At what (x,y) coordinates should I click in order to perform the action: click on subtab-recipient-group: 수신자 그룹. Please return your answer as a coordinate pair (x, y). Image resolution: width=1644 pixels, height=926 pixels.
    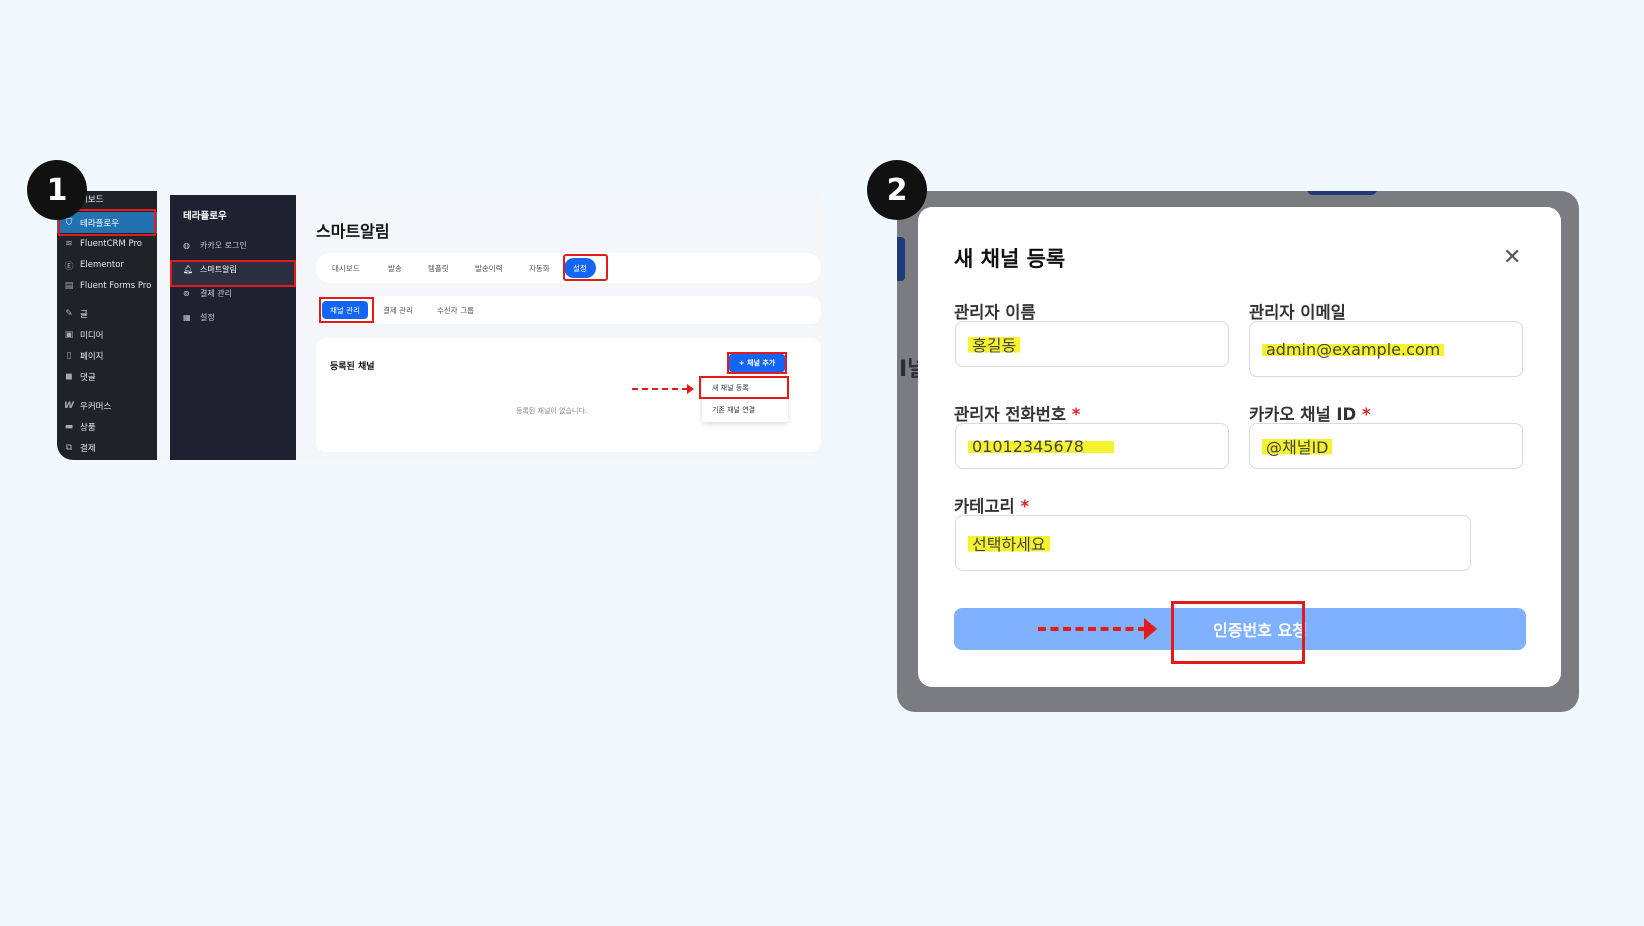
    Looking at the image, I should click on (455, 310).